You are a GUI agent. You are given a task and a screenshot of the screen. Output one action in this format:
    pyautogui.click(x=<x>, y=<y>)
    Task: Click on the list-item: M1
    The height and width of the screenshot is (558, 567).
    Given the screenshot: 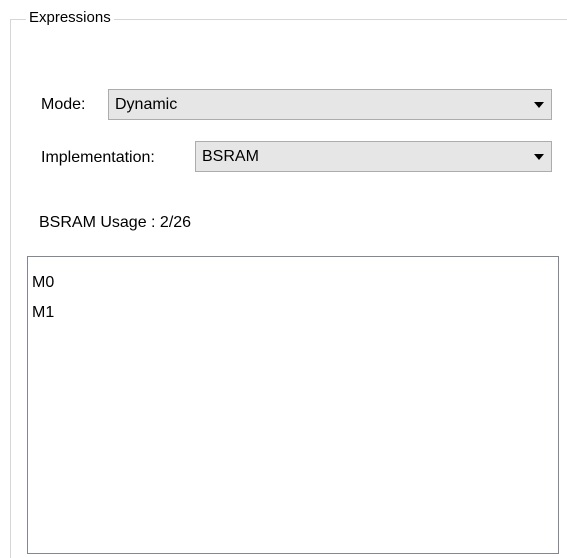 What is the action you would take?
    pyautogui.click(x=43, y=313)
    